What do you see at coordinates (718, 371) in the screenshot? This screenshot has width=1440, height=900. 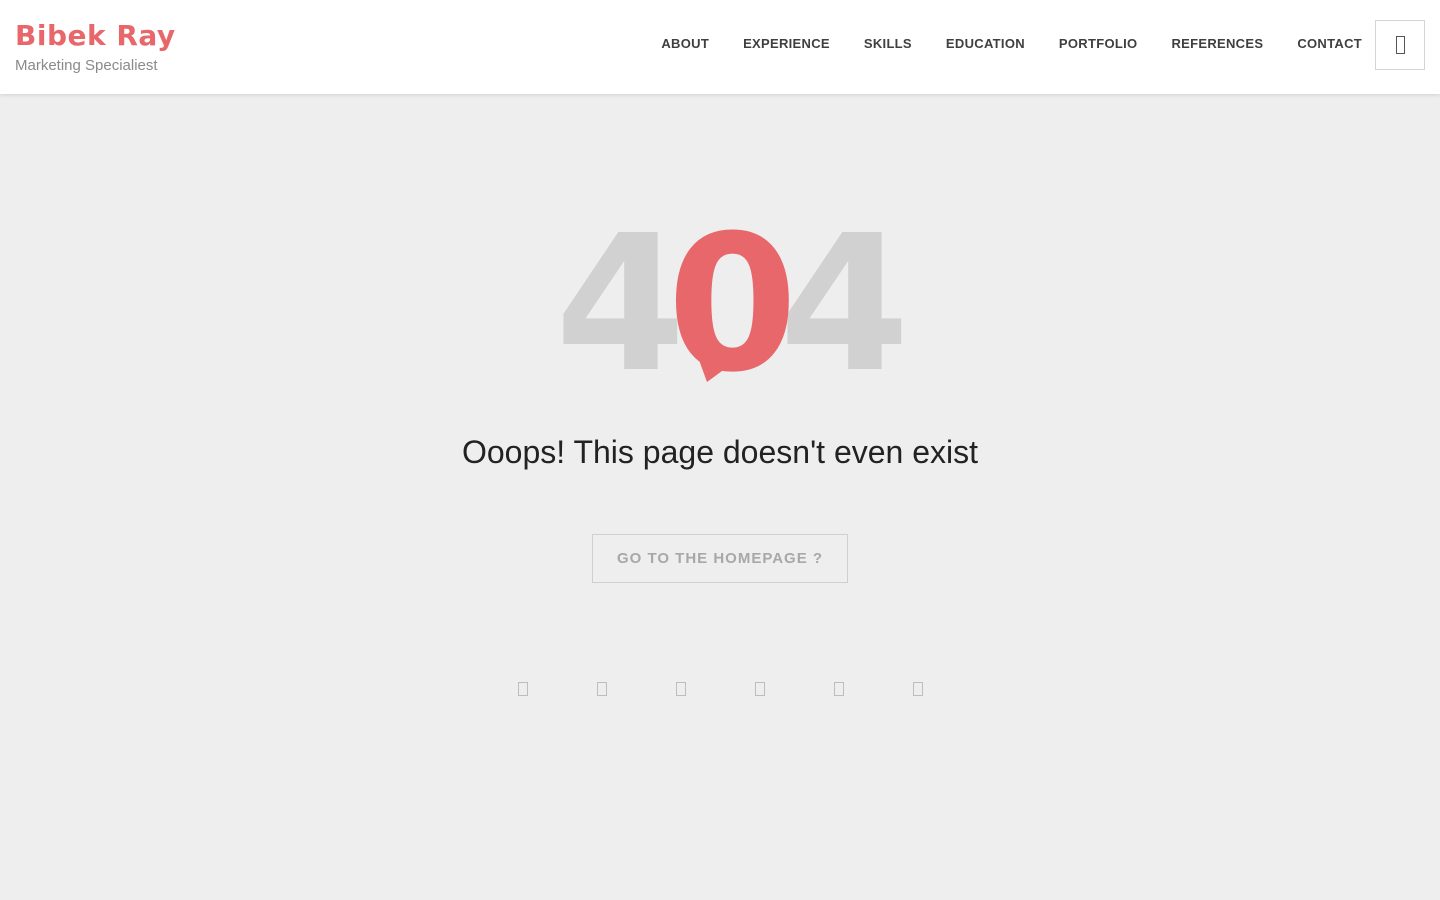 I see `speech-tail-icon` at bounding box center [718, 371].